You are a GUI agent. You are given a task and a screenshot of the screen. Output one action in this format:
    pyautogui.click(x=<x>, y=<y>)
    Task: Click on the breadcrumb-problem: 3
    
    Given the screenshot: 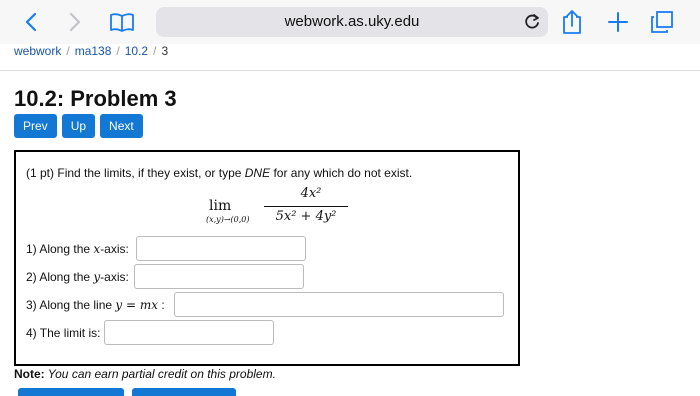 What is the action you would take?
    pyautogui.click(x=165, y=51)
    